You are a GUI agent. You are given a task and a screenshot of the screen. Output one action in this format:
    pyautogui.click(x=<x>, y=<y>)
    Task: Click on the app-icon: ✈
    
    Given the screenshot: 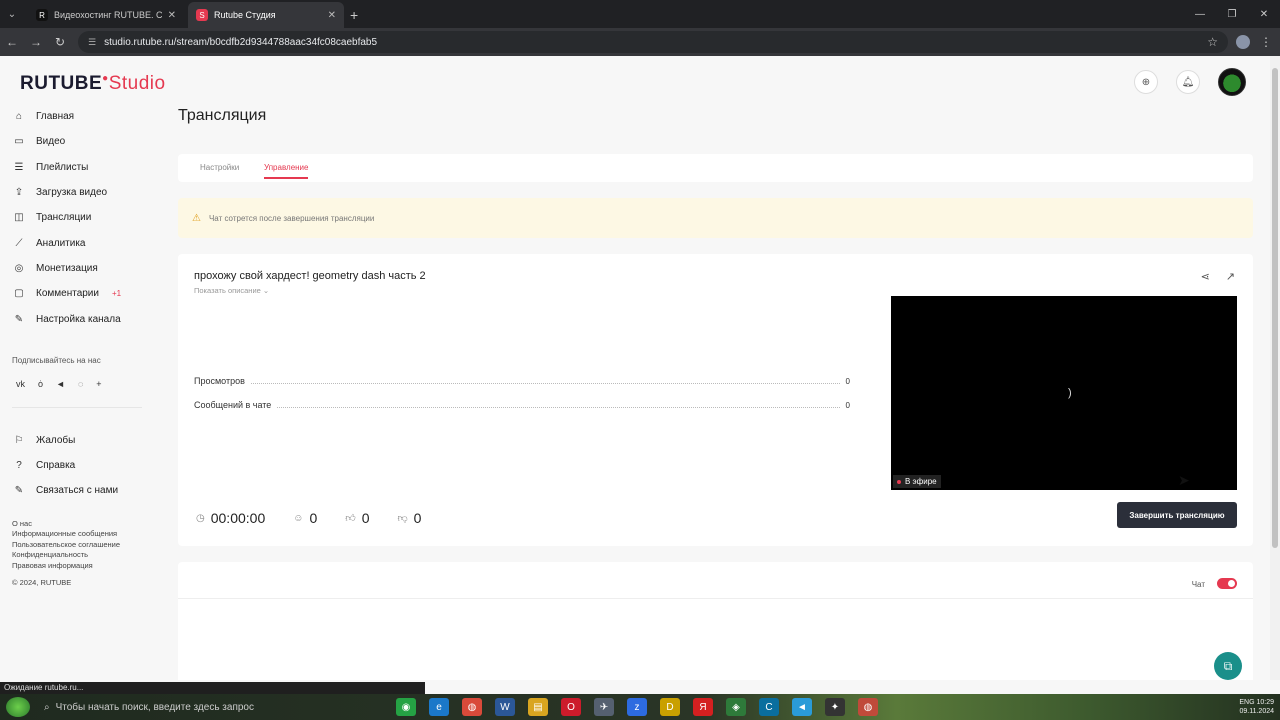 What is the action you would take?
    pyautogui.click(x=604, y=707)
    